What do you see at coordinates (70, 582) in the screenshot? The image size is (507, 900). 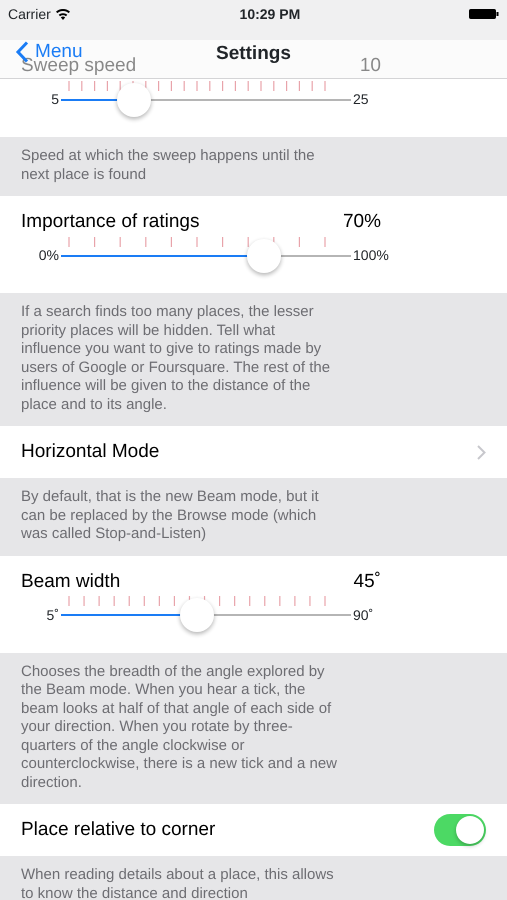 I see `setting-title: Beam width` at bounding box center [70, 582].